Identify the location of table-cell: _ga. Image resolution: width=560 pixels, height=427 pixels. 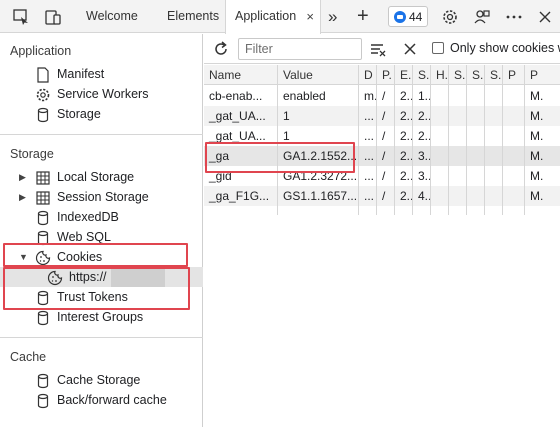
(219, 156).